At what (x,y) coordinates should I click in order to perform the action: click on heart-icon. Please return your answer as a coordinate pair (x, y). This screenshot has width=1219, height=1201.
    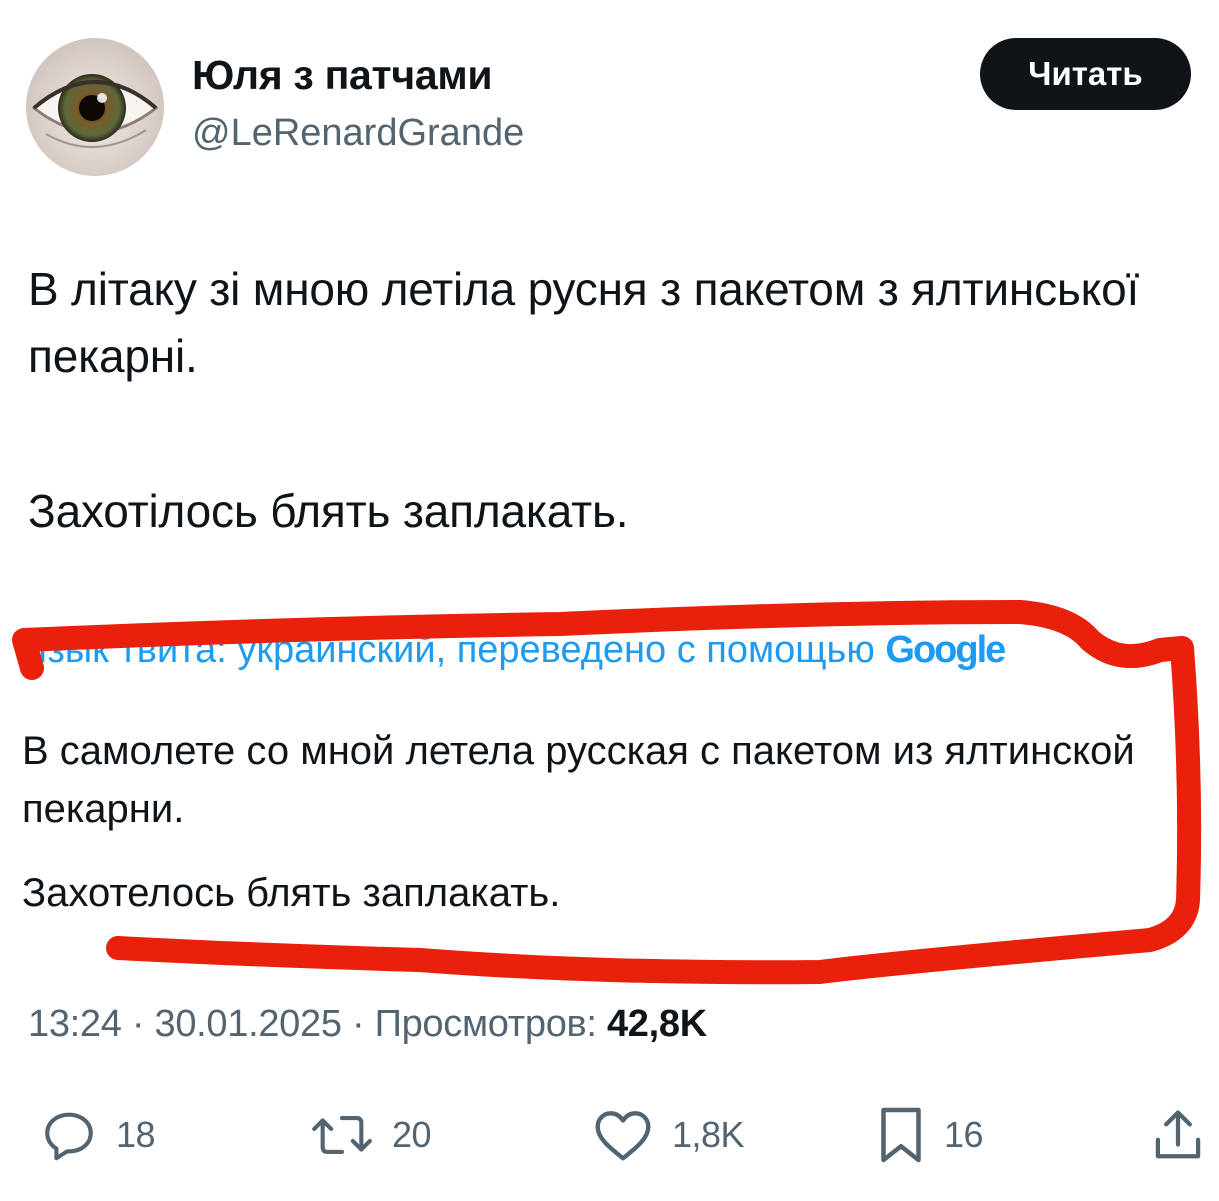
    Looking at the image, I should click on (623, 1136).